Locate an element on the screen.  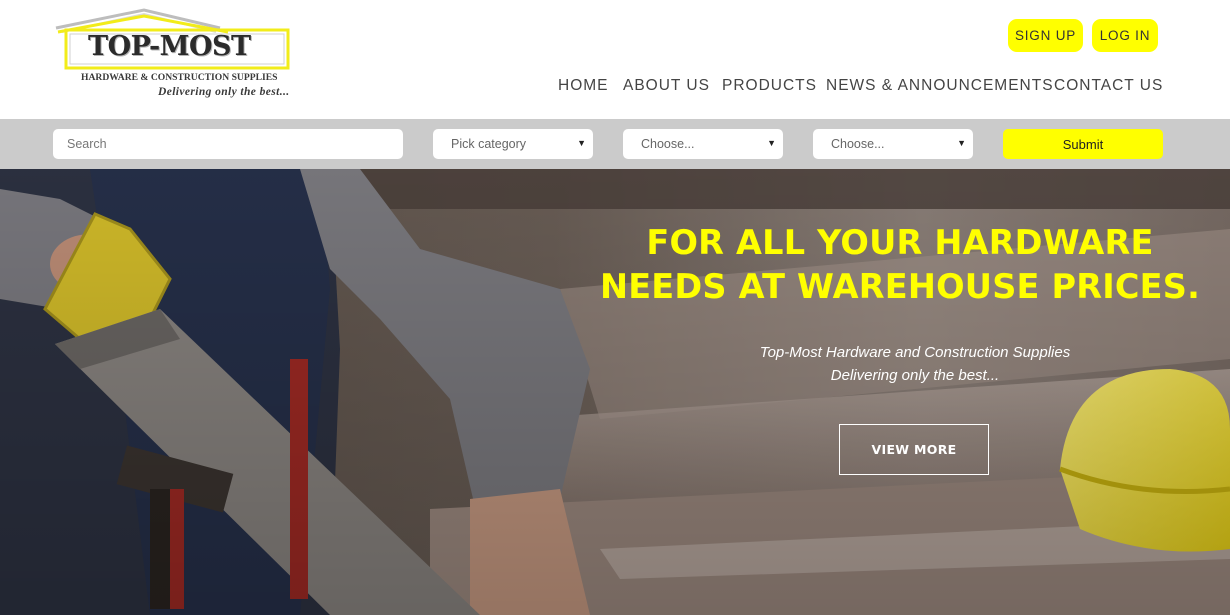
hero-headline-line-2: NEEDS AT WAREHOUSE PRICES. is located at coordinates (900, 286).